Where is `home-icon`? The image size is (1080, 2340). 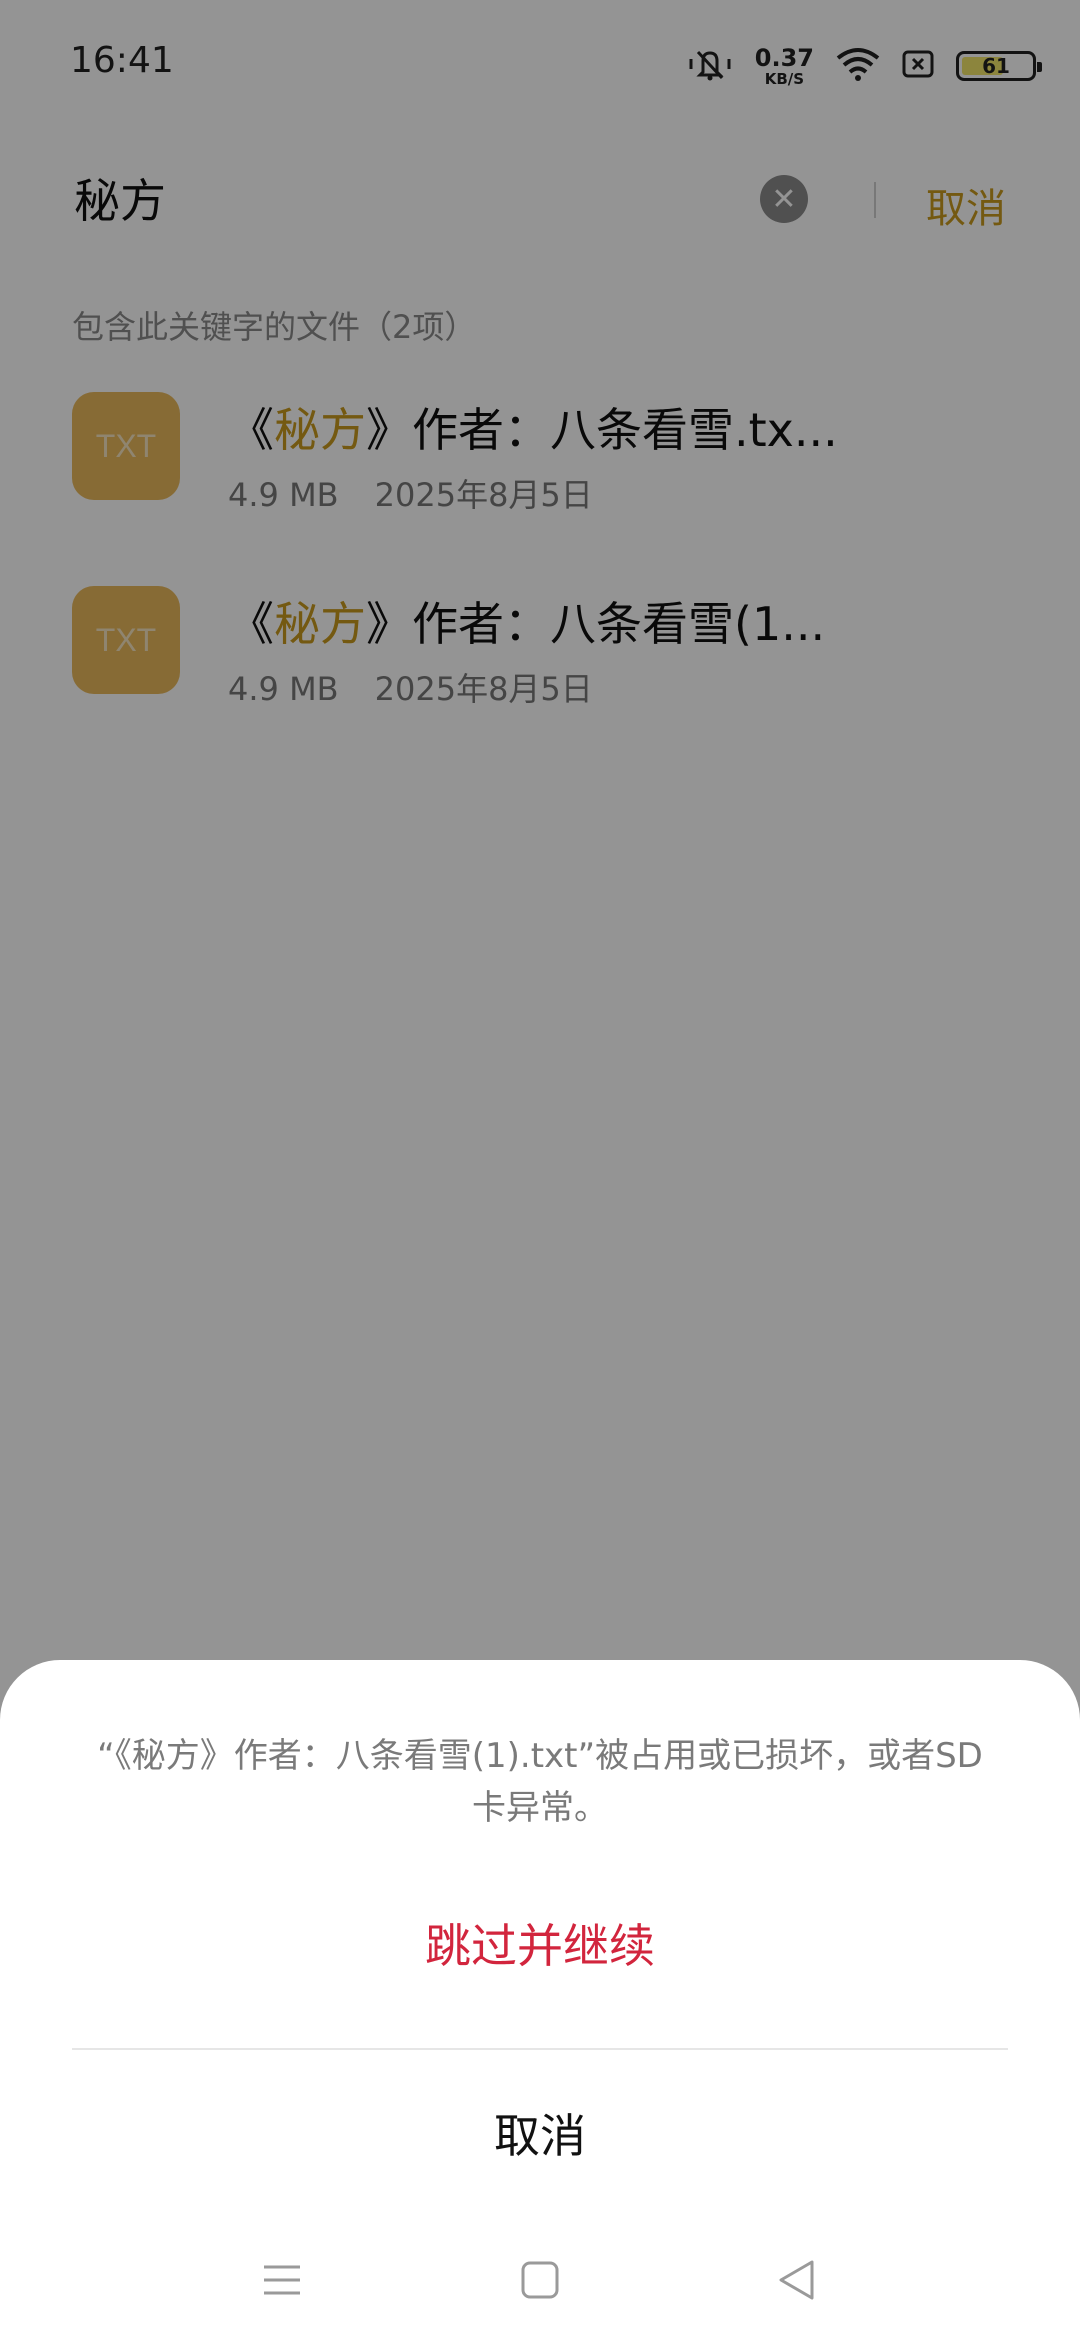 home-icon is located at coordinates (540, 2280).